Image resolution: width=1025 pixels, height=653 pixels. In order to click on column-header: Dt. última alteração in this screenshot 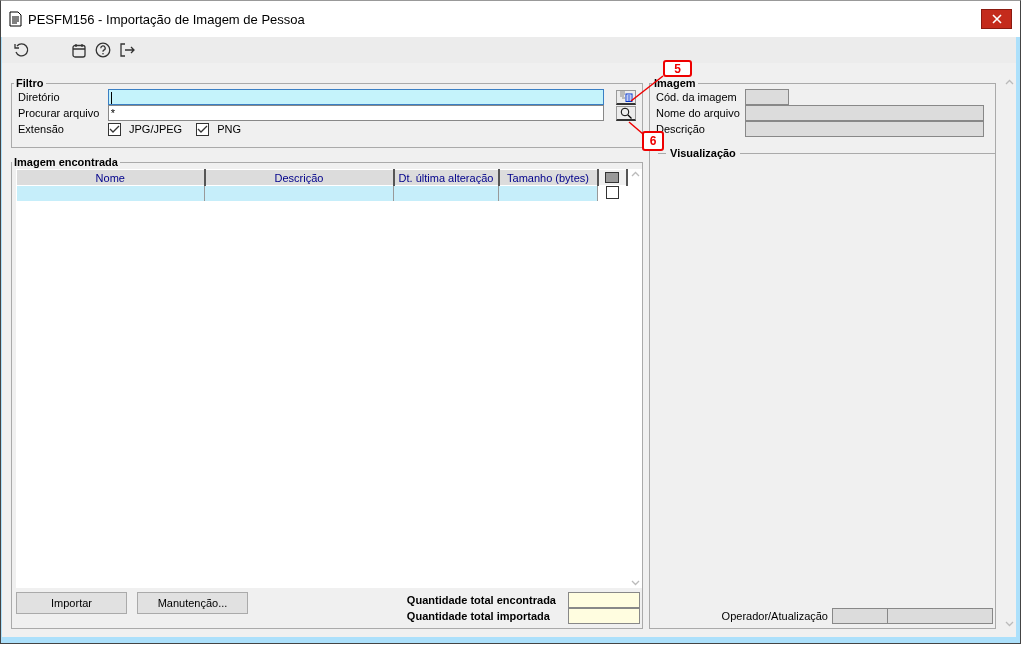, I will do `click(446, 177)`.